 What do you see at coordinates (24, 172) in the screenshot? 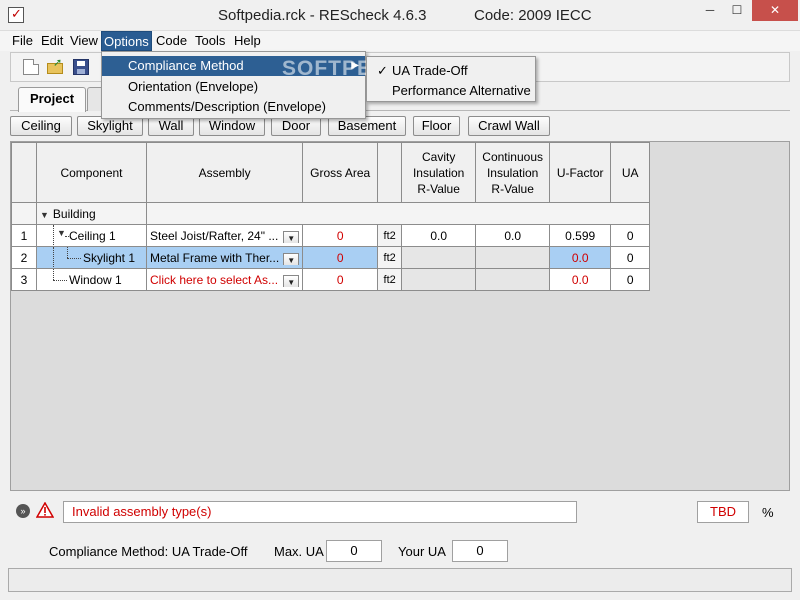
I see `header-row-number` at bounding box center [24, 172].